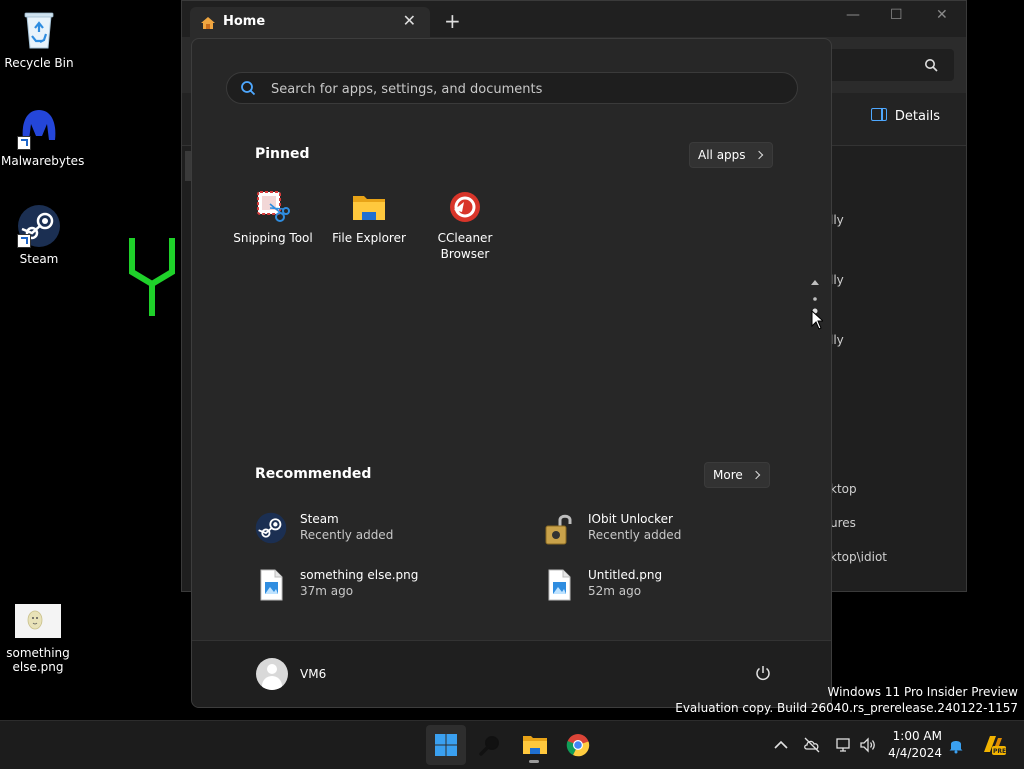  Describe the element at coordinates (630, 519) in the screenshot. I see `recommended-item-name: IObit Unlocker` at that location.